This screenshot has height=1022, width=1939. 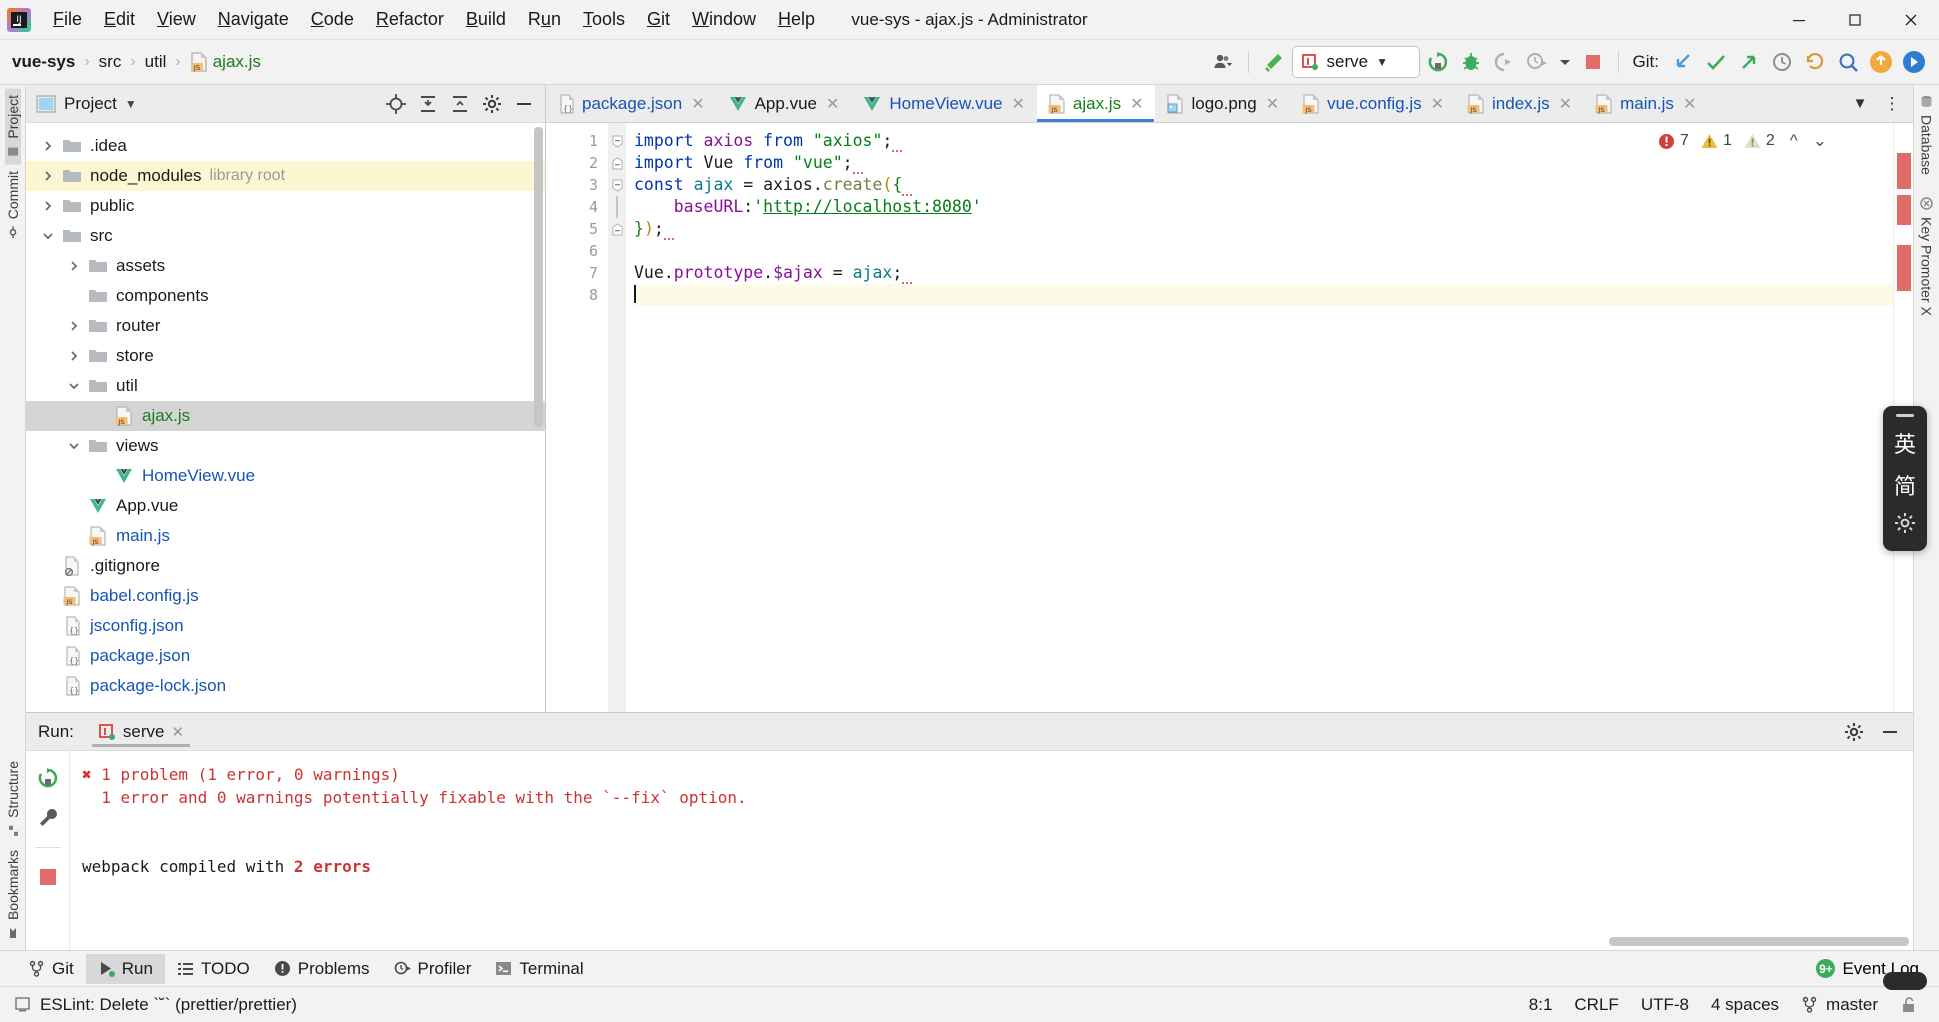 I want to click on ime-floating-widget: 英 简, so click(x=1905, y=478).